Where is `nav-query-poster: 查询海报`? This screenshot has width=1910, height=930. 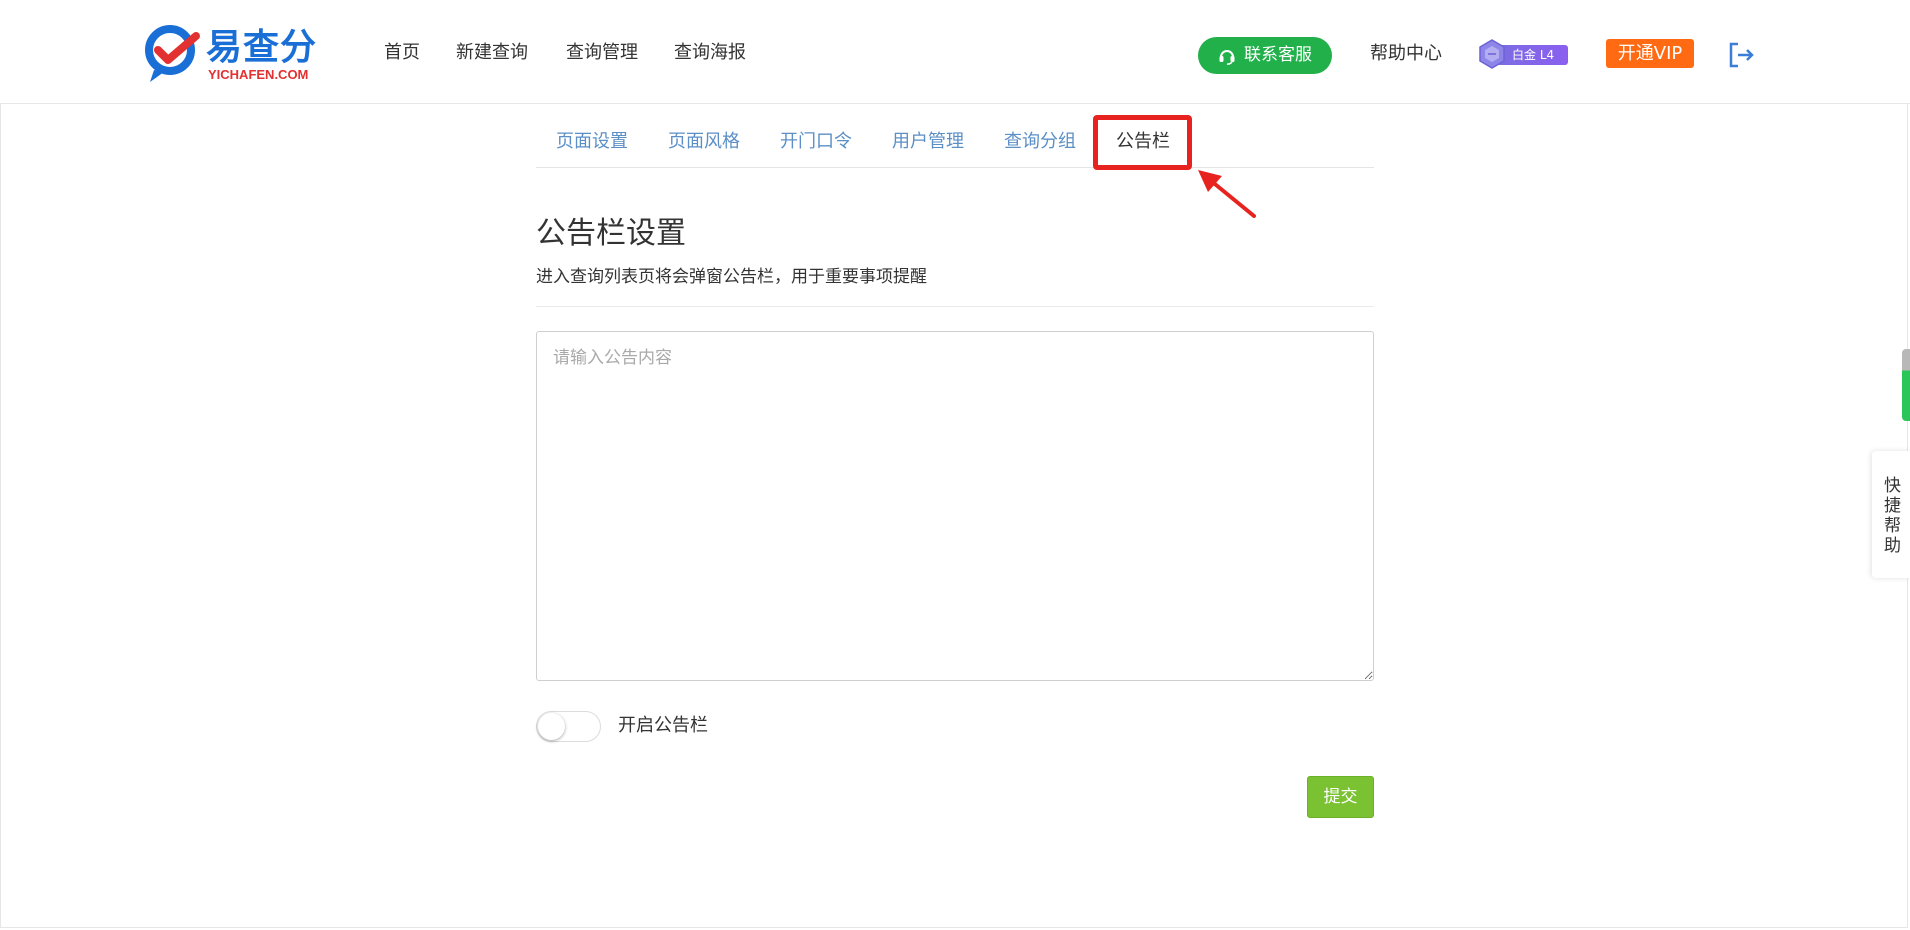 nav-query-poster: 查询海报 is located at coordinates (710, 53).